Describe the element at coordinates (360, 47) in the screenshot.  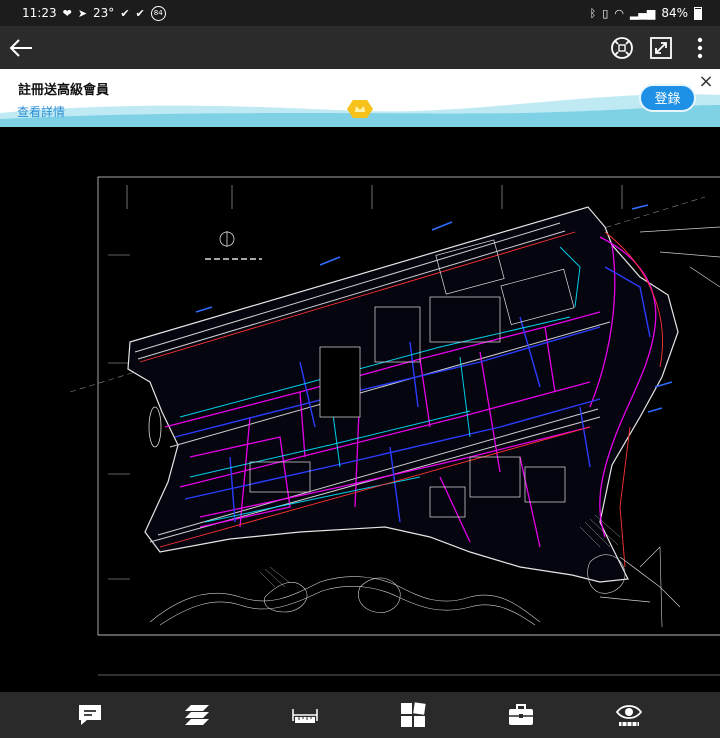
I see `top-toolbar` at that location.